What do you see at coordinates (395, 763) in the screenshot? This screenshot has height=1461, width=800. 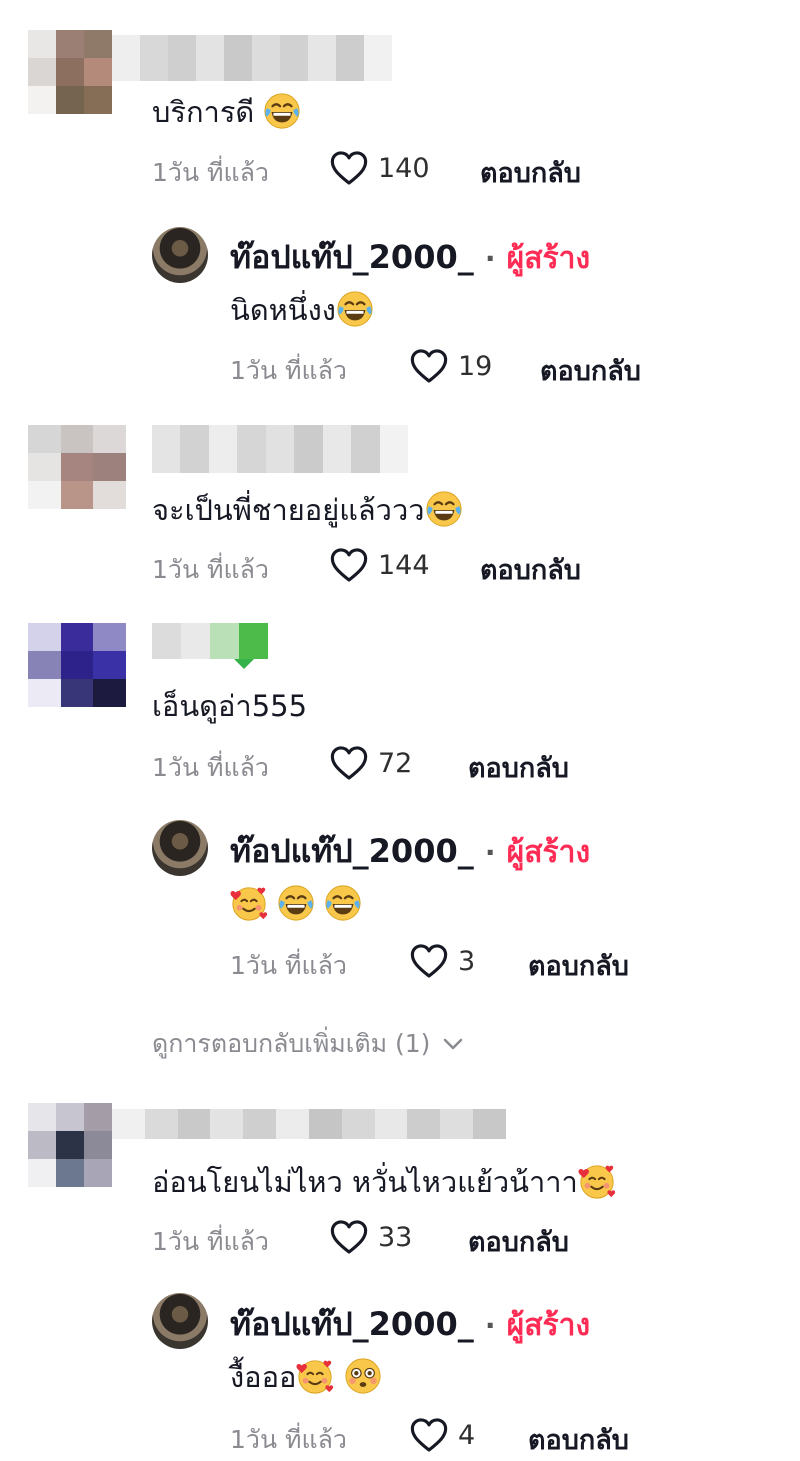 I see `like-count: 72` at bounding box center [395, 763].